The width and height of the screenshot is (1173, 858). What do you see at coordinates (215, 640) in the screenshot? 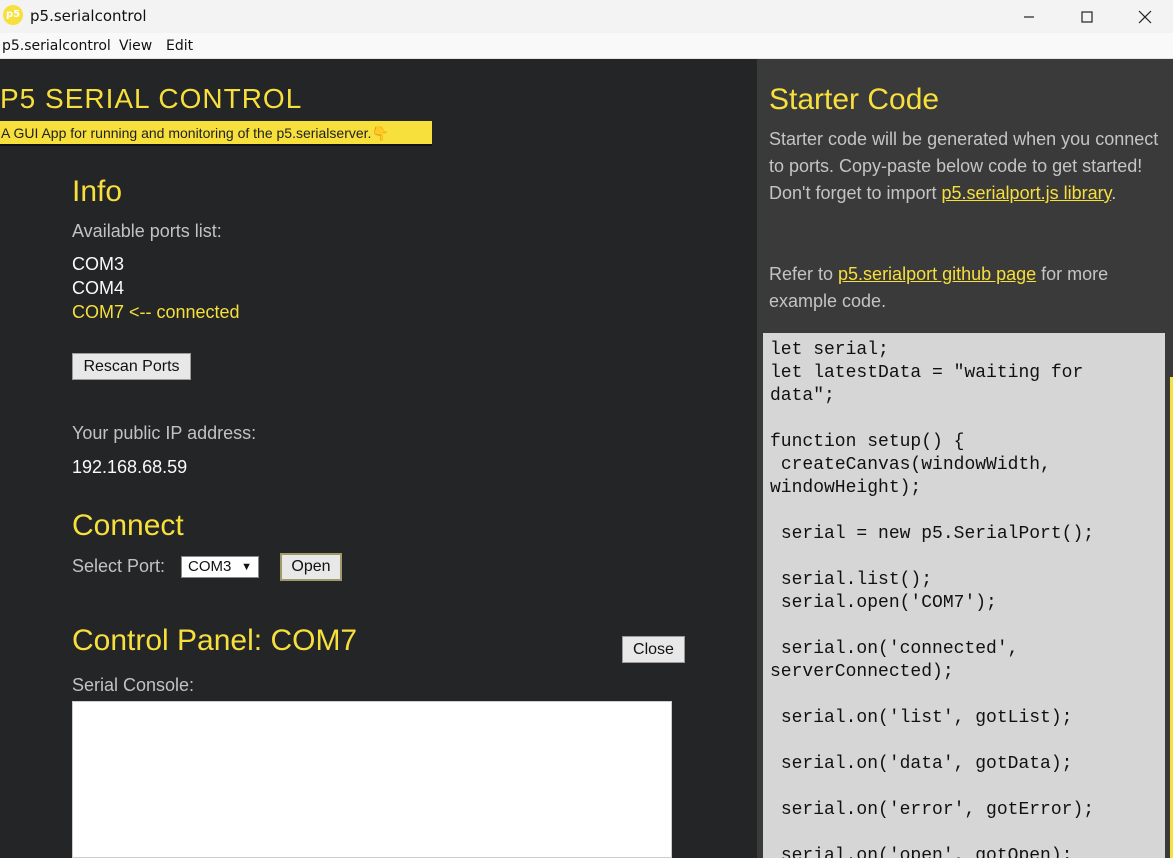
I see `control-panel-title: Control Panel: COM7` at bounding box center [215, 640].